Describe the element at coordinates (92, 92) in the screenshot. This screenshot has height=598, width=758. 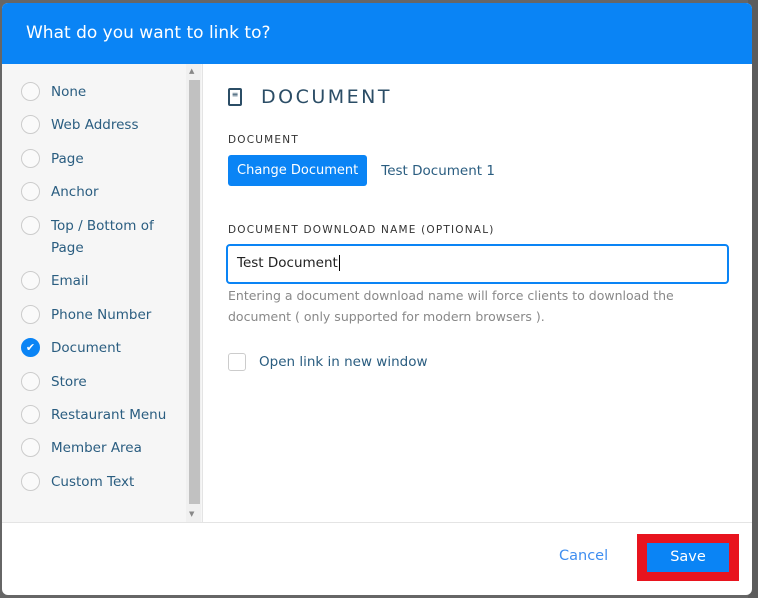
I see `link-option-none: None` at that location.